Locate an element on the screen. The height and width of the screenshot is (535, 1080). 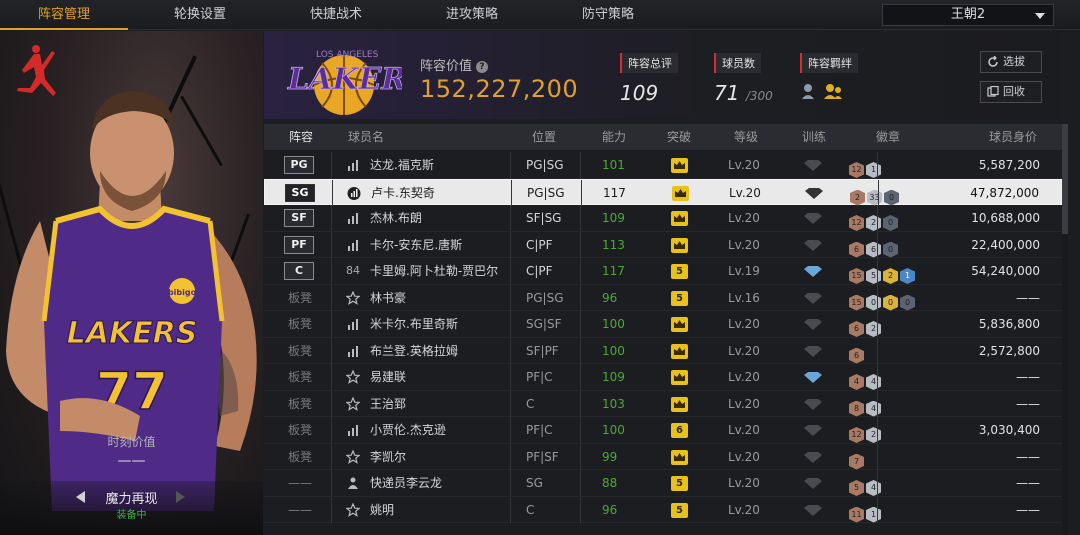
col-badges: 徽章 is located at coordinates (888, 137).